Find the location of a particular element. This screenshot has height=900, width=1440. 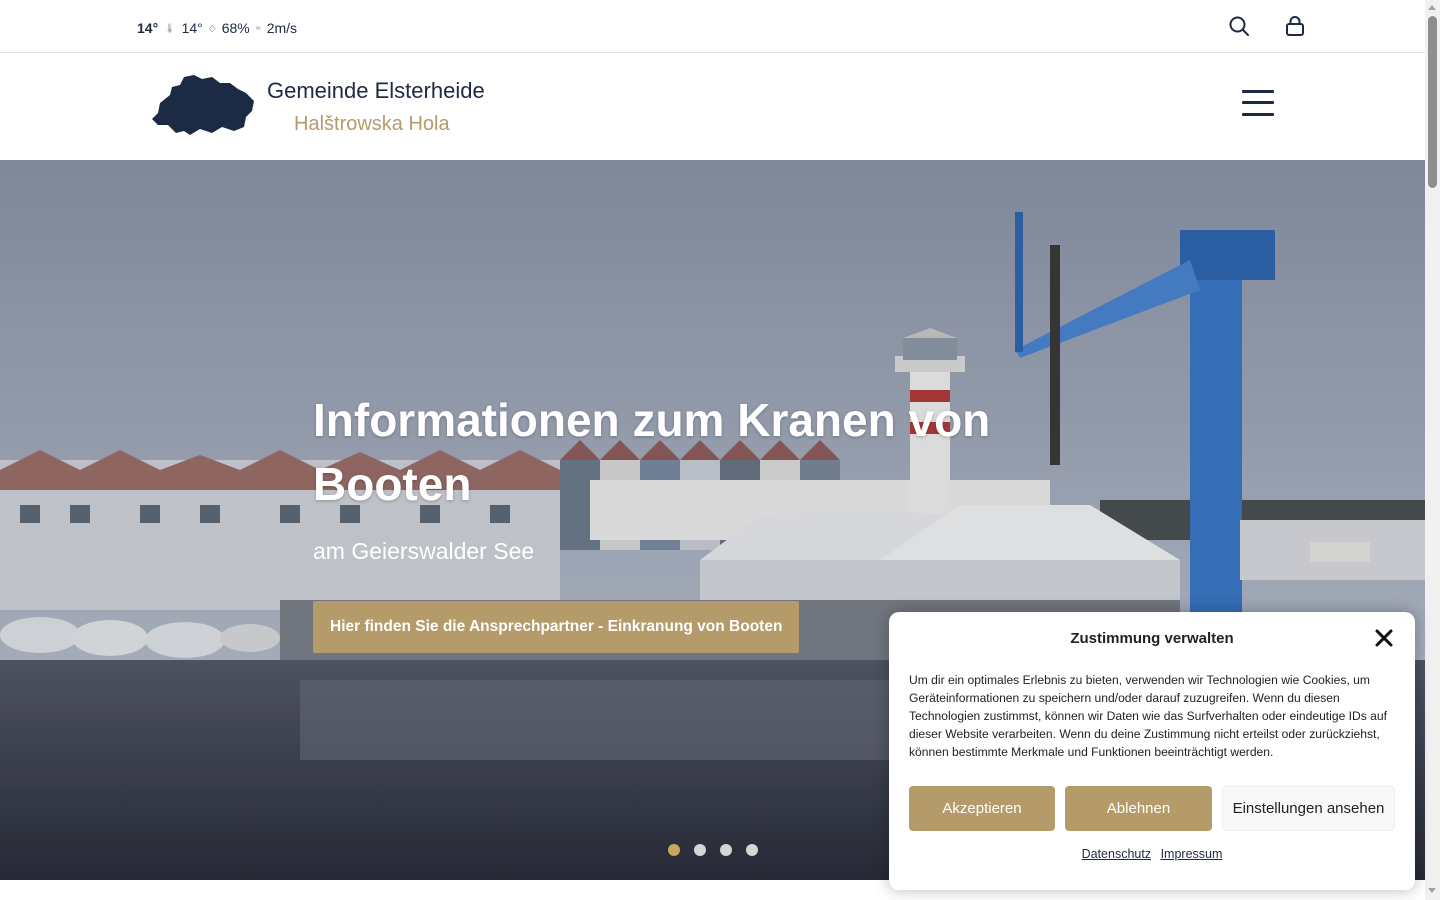

weather-widget: 14° 🌡︎ 14° ◇ 68% ≈ 2m/s is located at coordinates (217, 28).